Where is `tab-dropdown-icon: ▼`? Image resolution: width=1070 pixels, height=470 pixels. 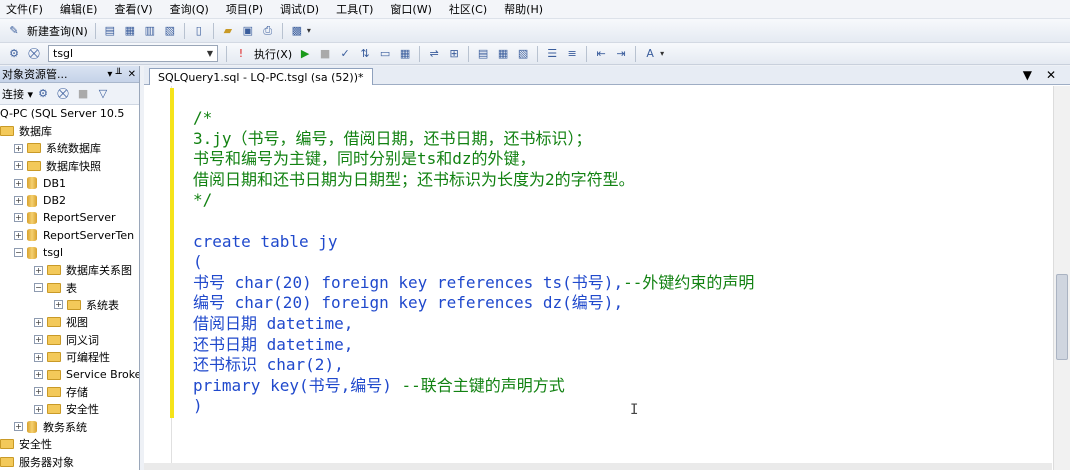
tab-dropdown-icon: ▼ is located at coordinates (1027, 75).